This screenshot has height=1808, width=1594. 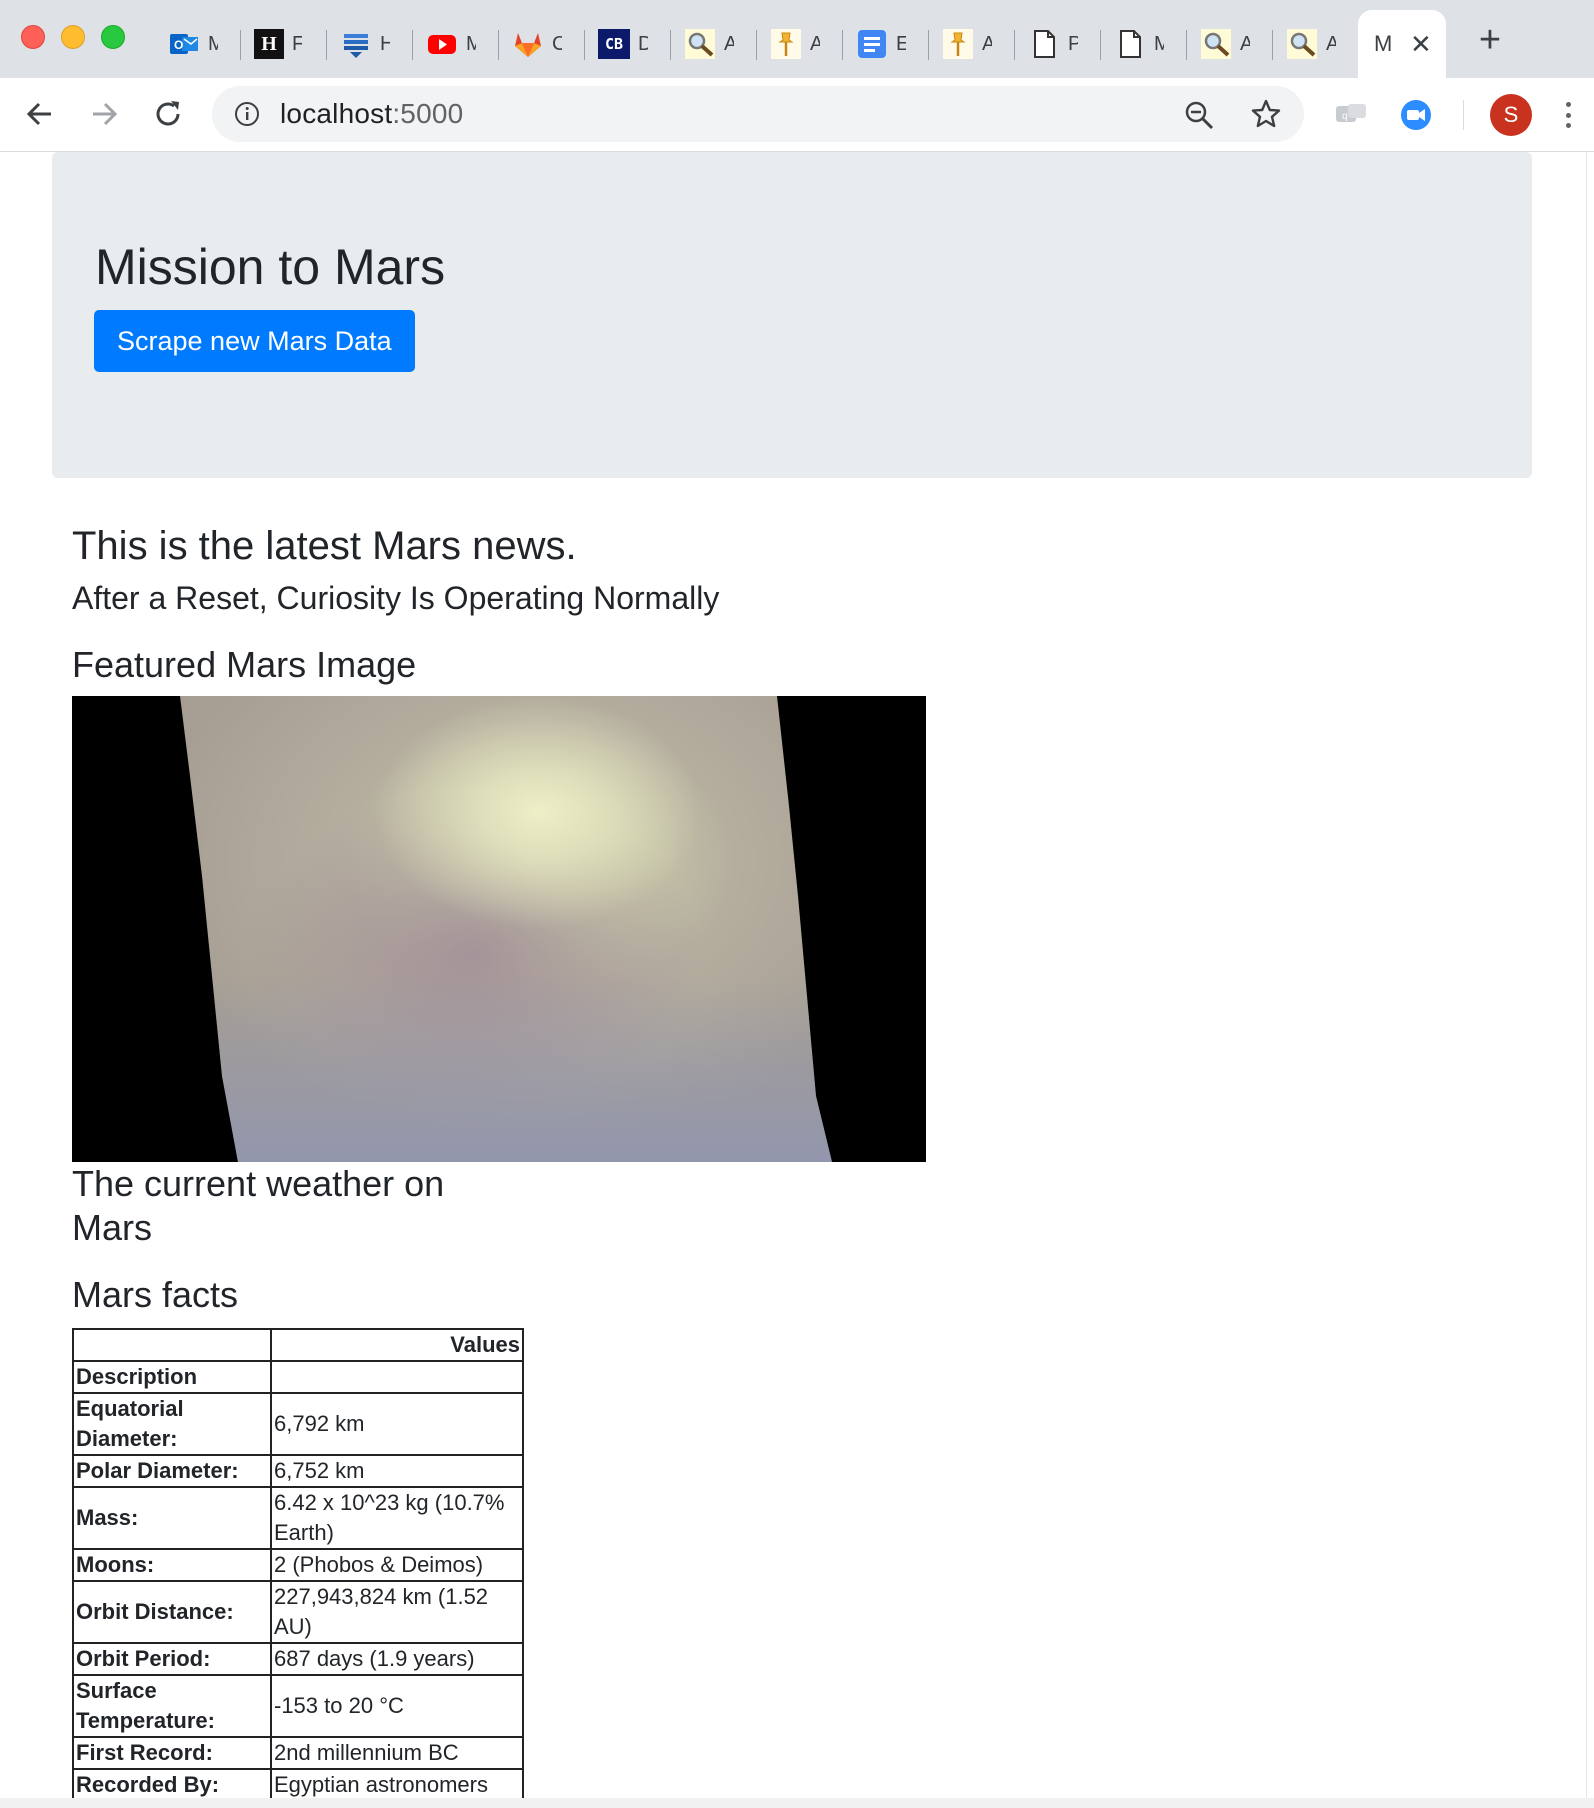 I want to click on tab-page-2: M, so click(x=1134, y=44).